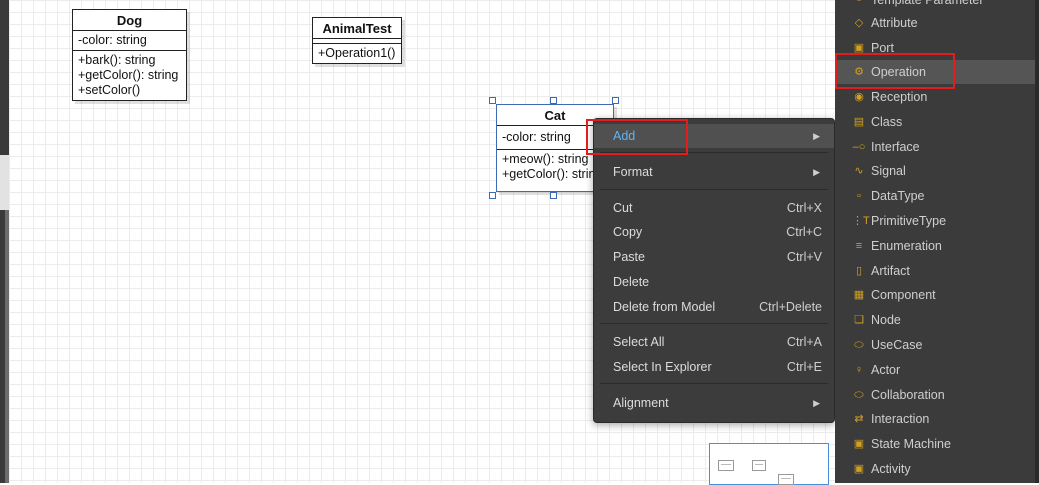 The width and height of the screenshot is (1039, 485). Describe the element at coordinates (1037, 241) in the screenshot. I see `right-panel-edge` at that location.